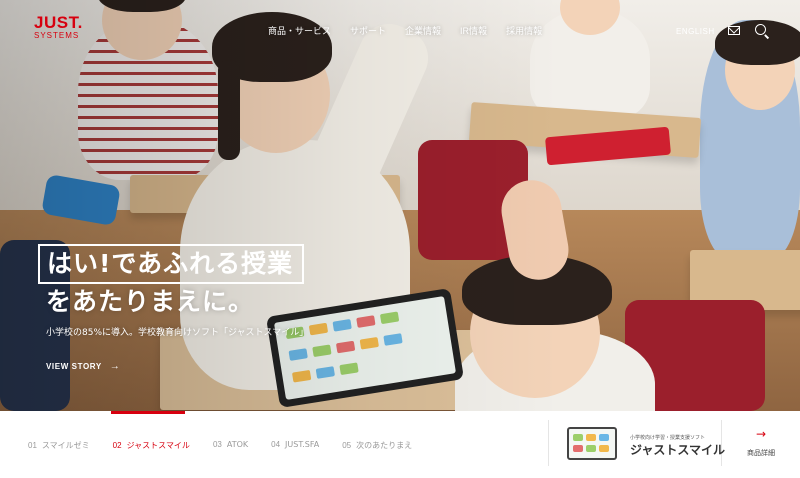  What do you see at coordinates (117, 445) in the screenshot?
I see `slide-tab-number: 02` at bounding box center [117, 445].